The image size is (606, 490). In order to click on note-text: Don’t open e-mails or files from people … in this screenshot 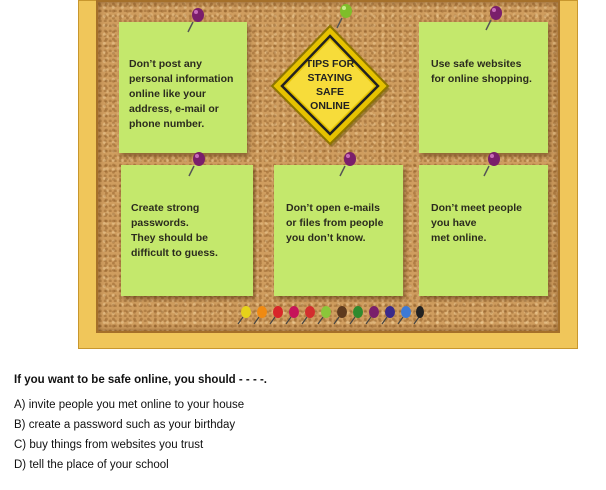, I will do `click(335, 223)`.